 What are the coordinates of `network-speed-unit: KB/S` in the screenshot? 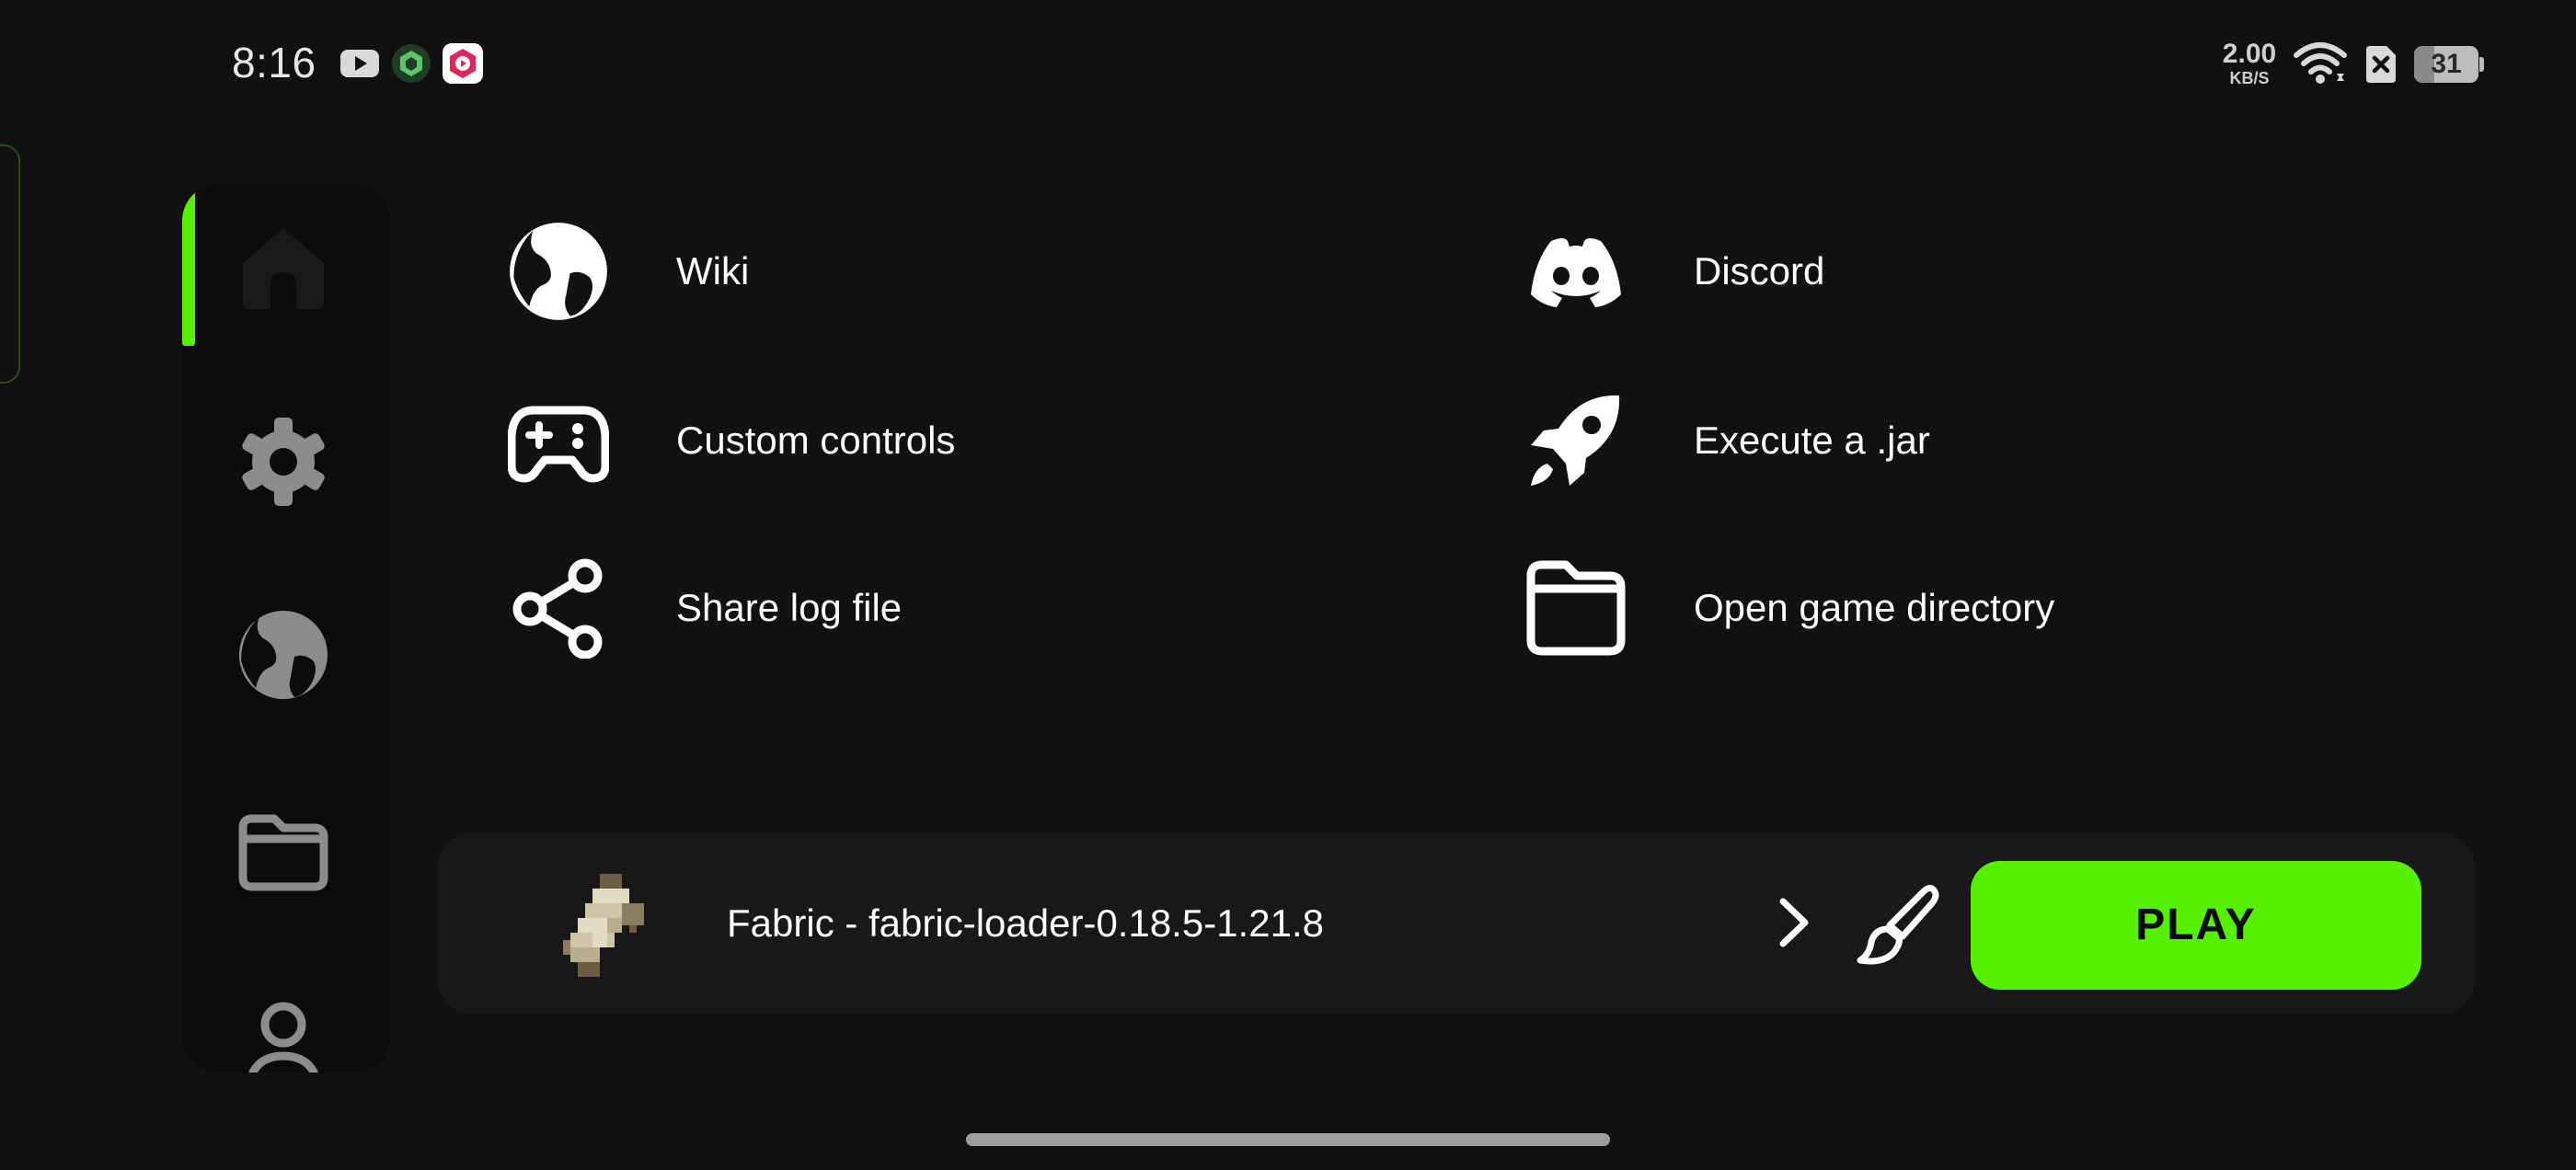 It's located at (2249, 78).